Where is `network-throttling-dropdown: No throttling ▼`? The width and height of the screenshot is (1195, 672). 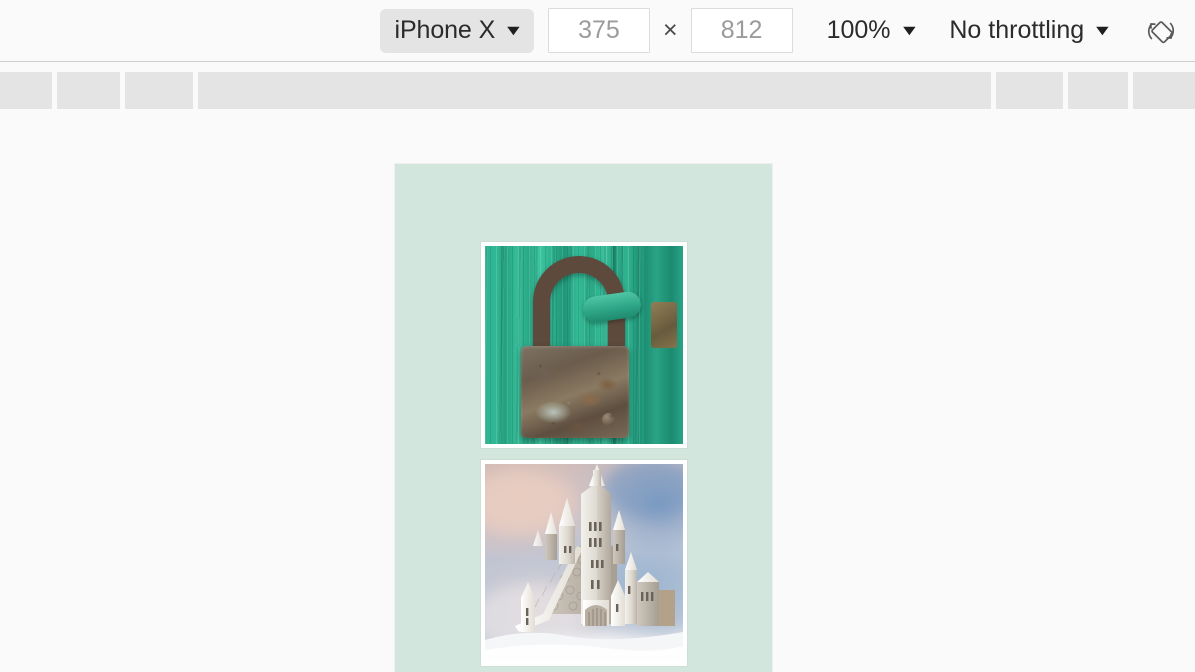 network-throttling-dropdown: No throttling ▼ is located at coordinates (1031, 30).